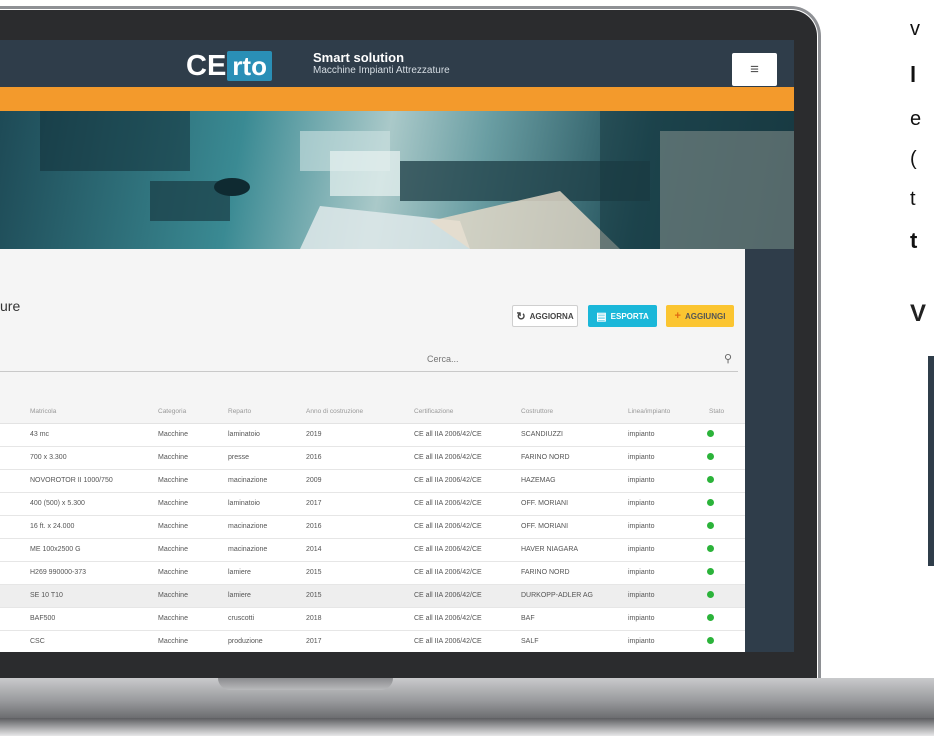  I want to click on column-header: Anno di costruzione, so click(334, 411).